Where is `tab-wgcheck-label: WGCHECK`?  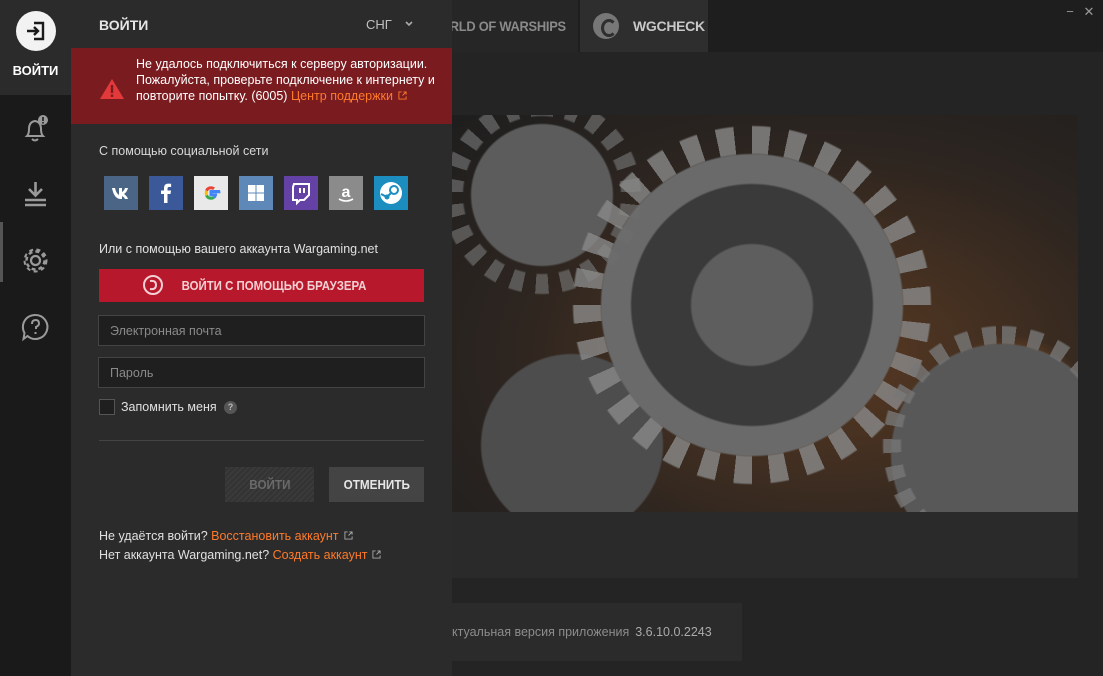 tab-wgcheck-label: WGCHECK is located at coordinates (669, 26).